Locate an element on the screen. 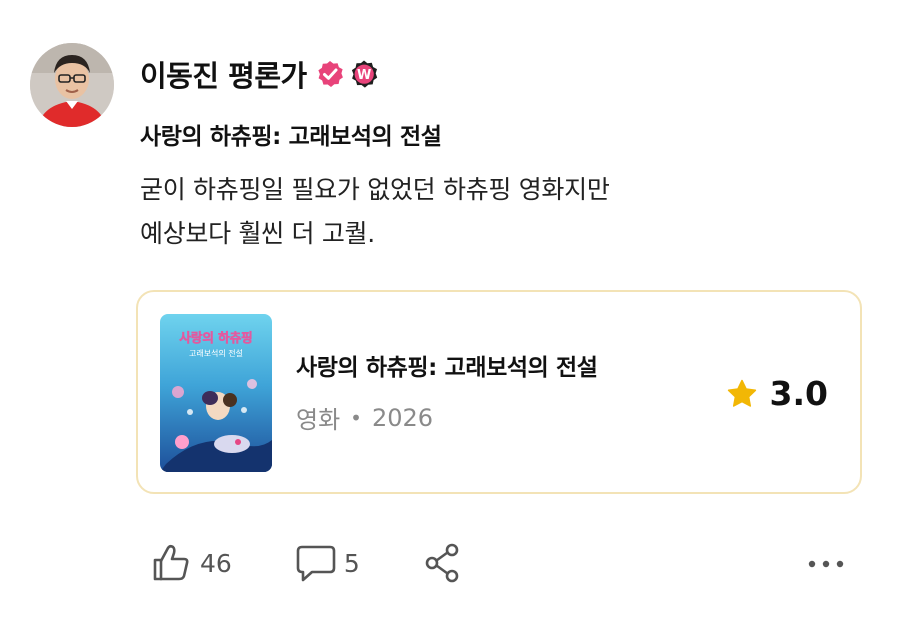 The height and width of the screenshot is (628, 900). movie-year: 2026 is located at coordinates (402, 417).